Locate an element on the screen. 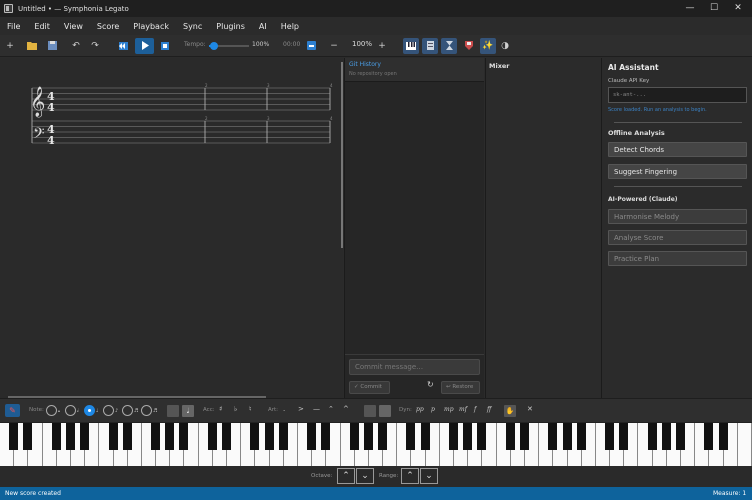 This screenshot has height=500, width=752. ai-sparkle-icon: ✨ is located at coordinates (488, 46).